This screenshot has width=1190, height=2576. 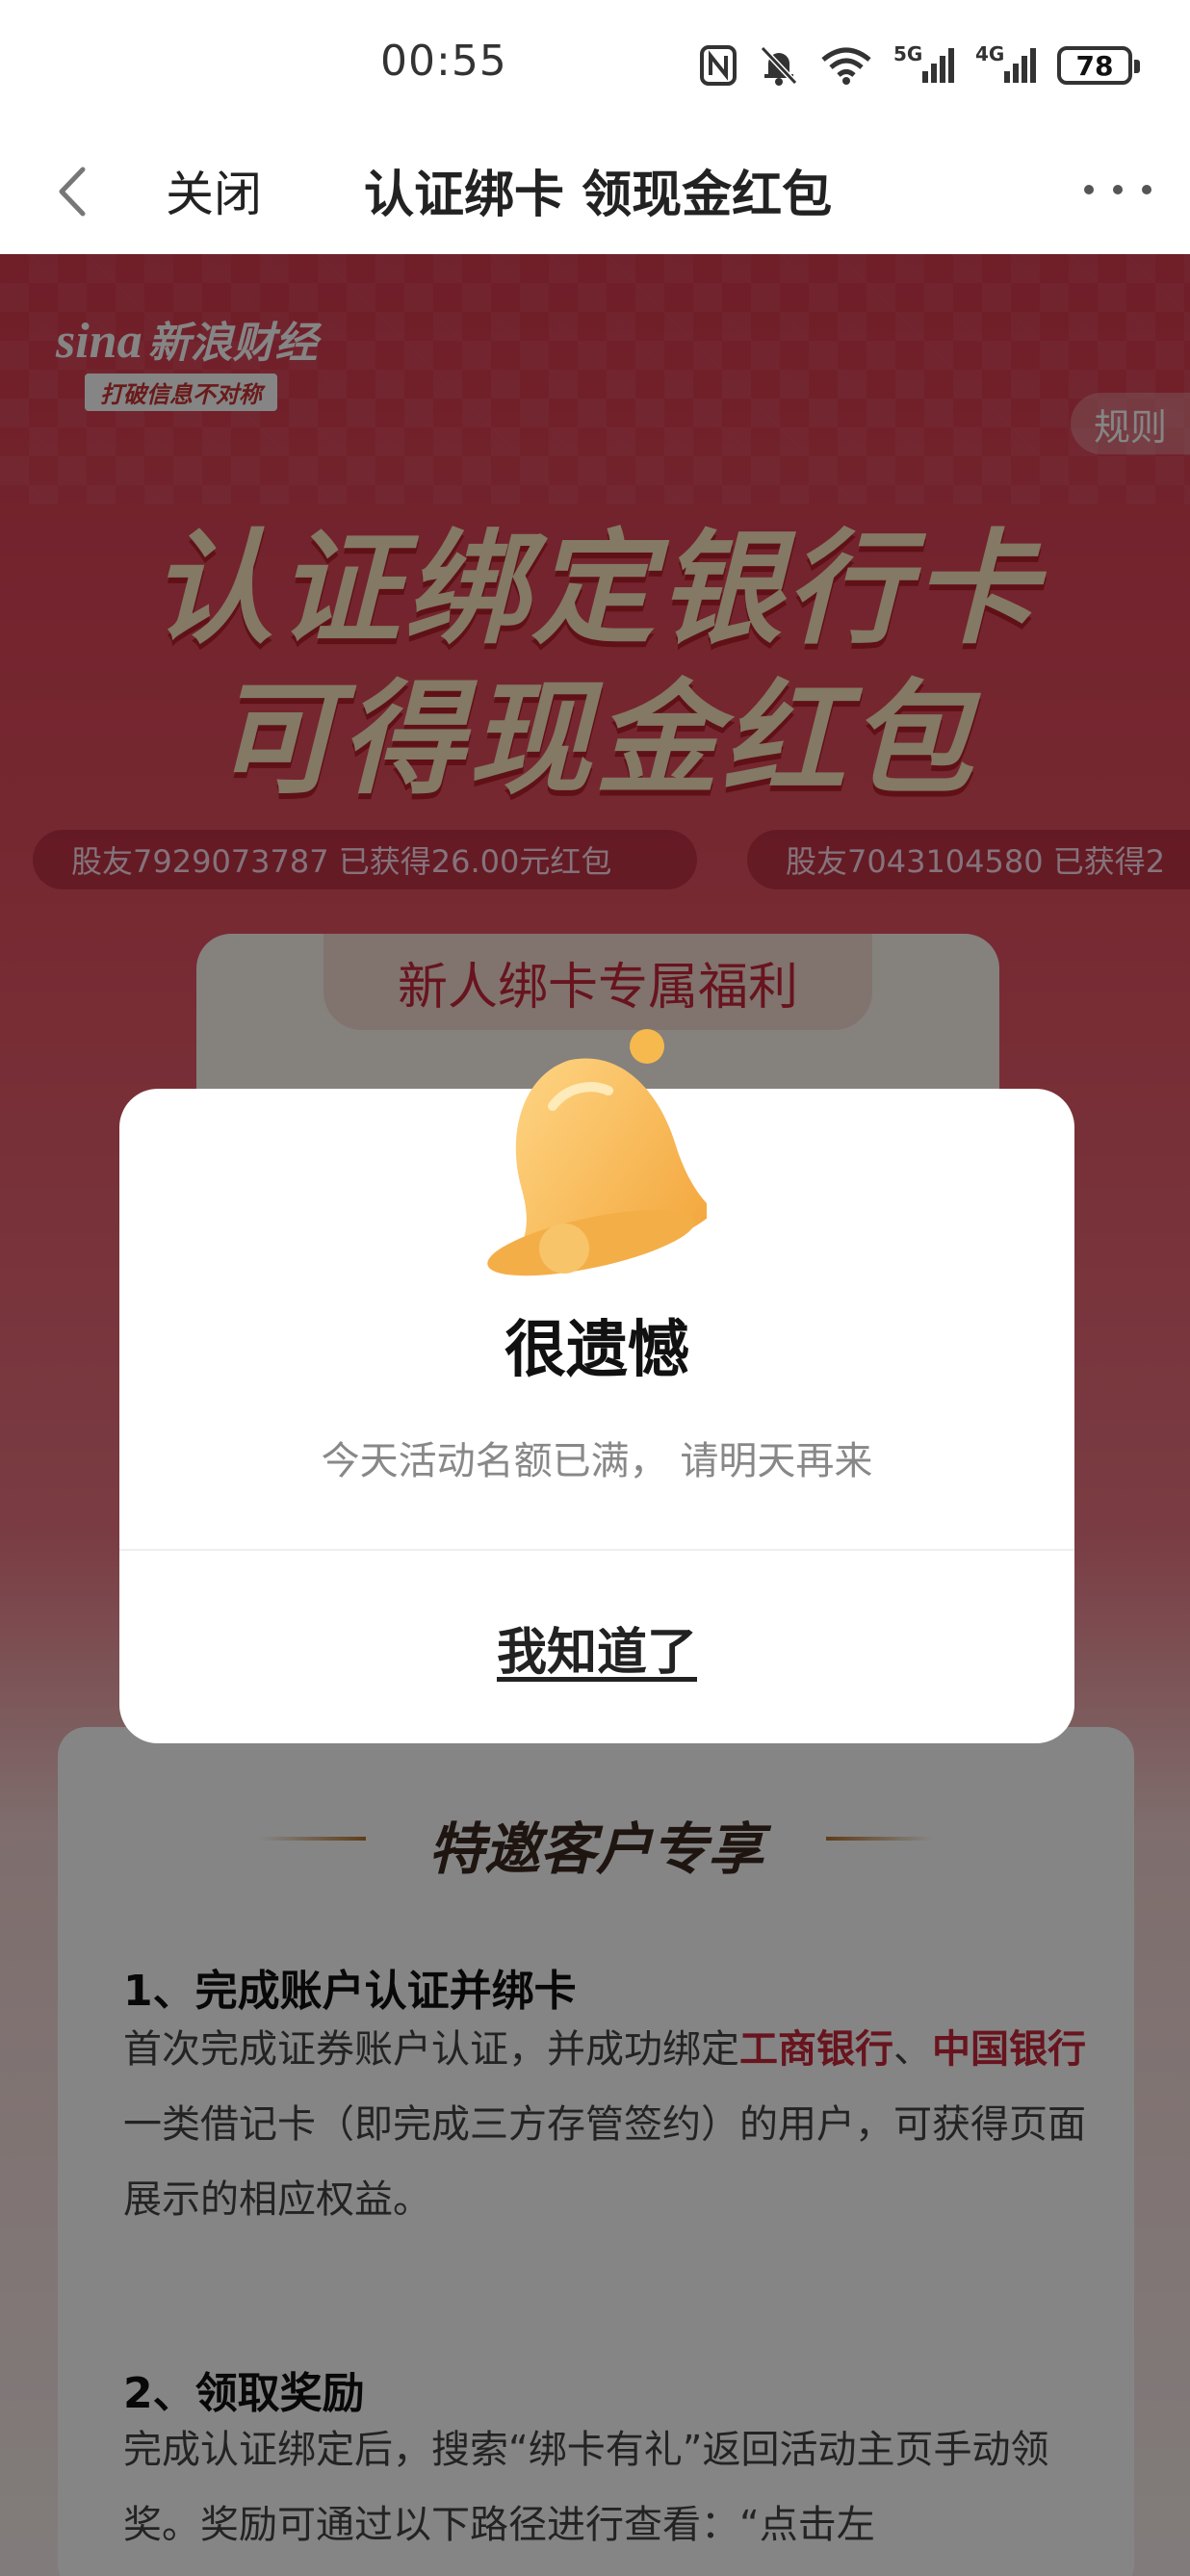 What do you see at coordinates (718, 65) in the screenshot?
I see `nfc-icon` at bounding box center [718, 65].